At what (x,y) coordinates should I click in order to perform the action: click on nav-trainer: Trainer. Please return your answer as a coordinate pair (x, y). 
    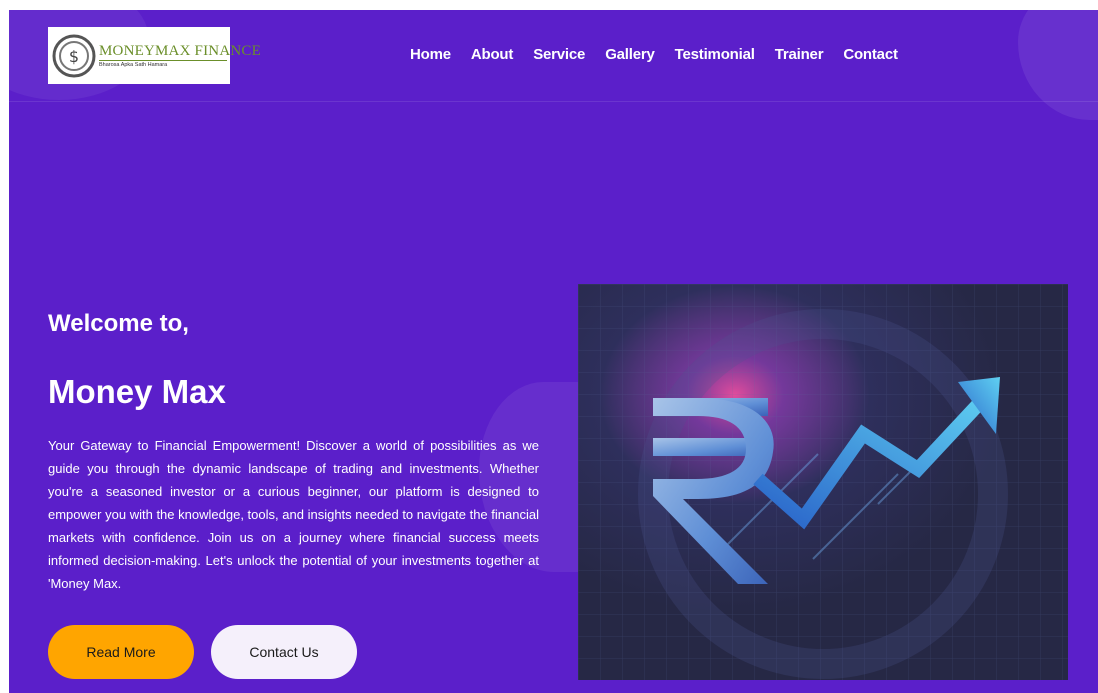
    Looking at the image, I should click on (799, 54).